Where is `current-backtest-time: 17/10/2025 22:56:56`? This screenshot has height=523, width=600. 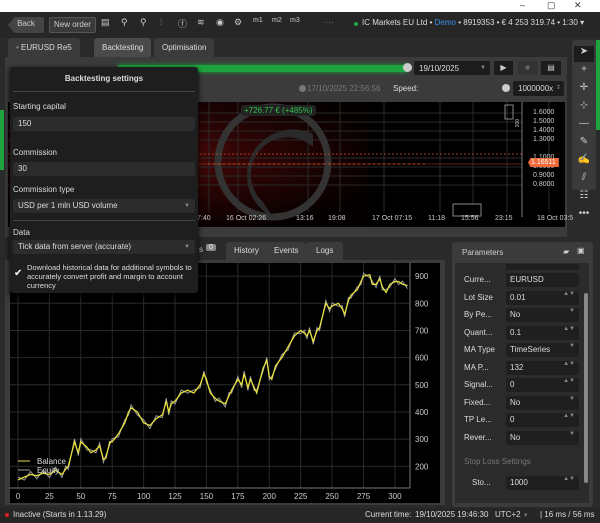
current-backtest-time: 17/10/2025 22:56:56 is located at coordinates (344, 88).